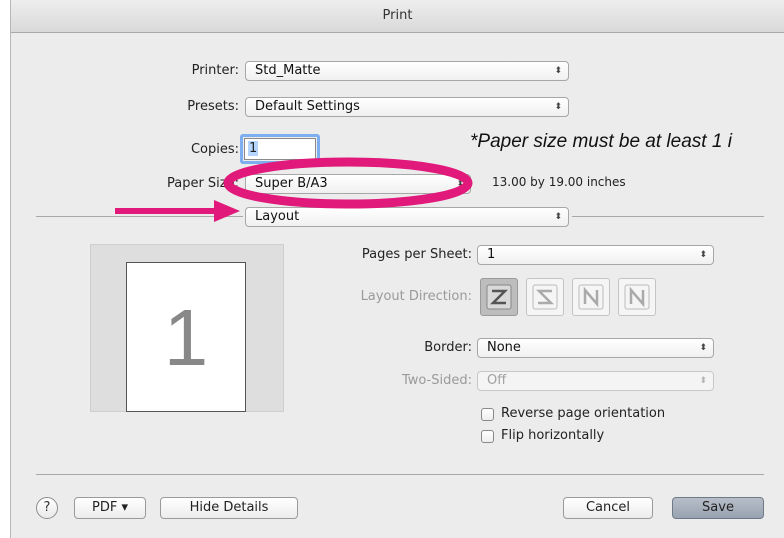 This screenshot has height=538, width=784. What do you see at coordinates (407, 217) in the screenshot?
I see `section-popup: Layout ⬍` at bounding box center [407, 217].